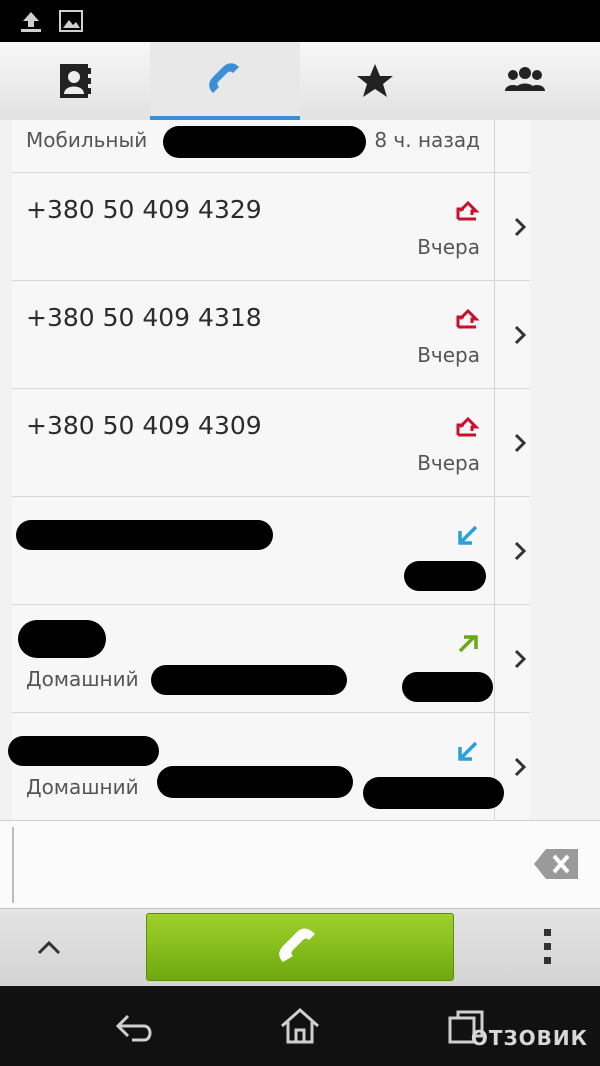 This screenshot has width=600, height=1066. What do you see at coordinates (31, 22) in the screenshot?
I see `upload-icon` at bounding box center [31, 22].